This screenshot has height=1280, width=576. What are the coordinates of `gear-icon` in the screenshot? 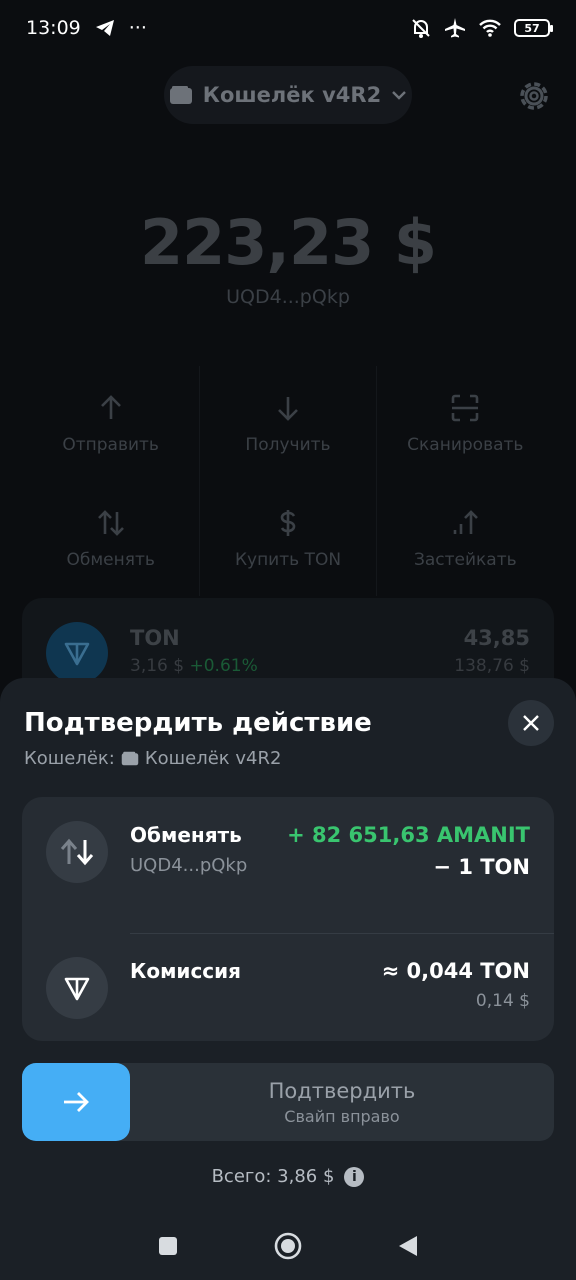 It's located at (534, 96).